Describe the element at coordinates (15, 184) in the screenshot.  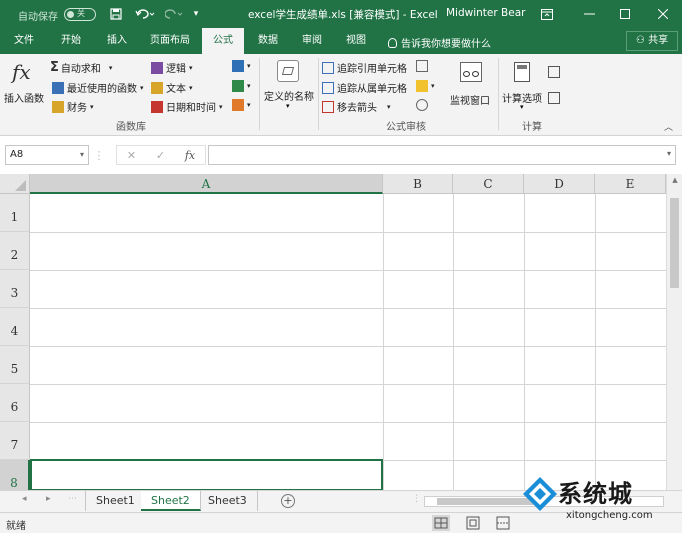
I see `select-all-corner` at that location.